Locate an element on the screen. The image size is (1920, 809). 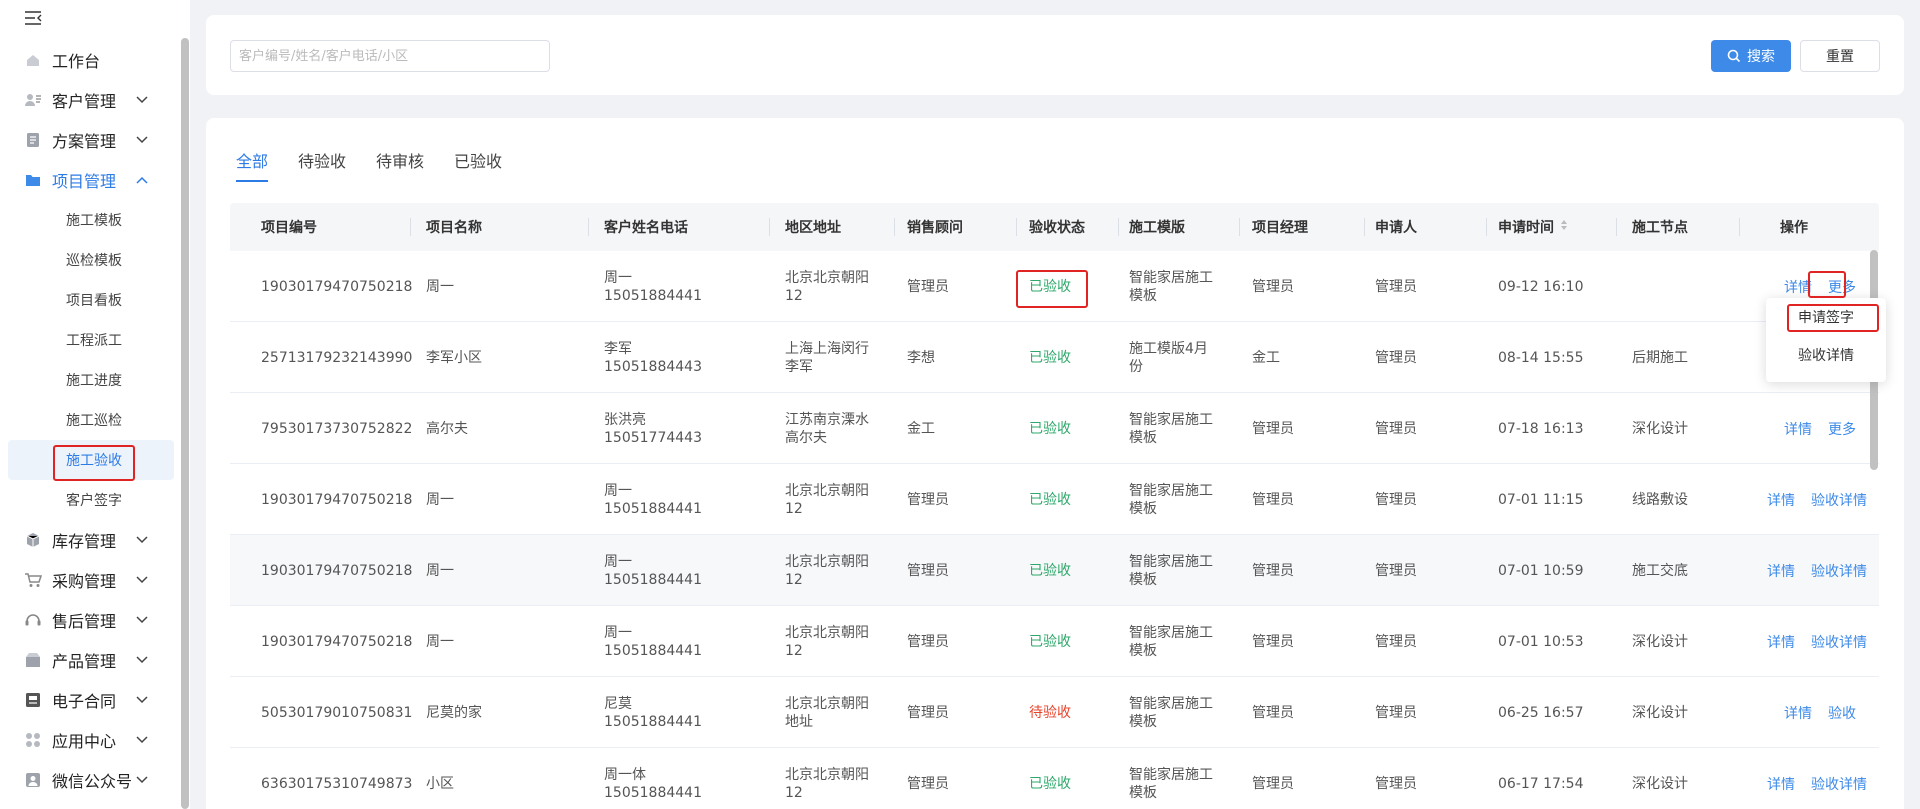
sidebar-scrollbar is located at coordinates (185, 423).